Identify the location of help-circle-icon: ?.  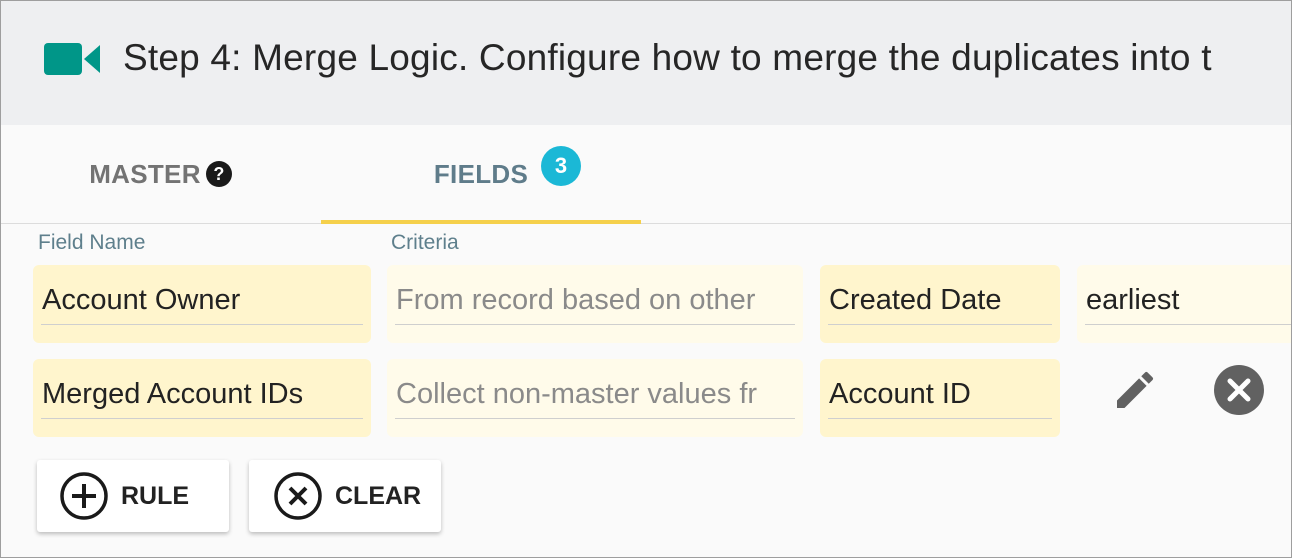
(219, 174).